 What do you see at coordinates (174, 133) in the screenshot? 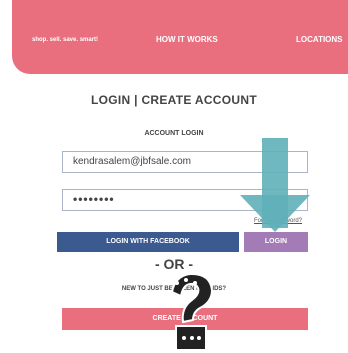
I see `account-login-label: ACCOUNT LOGIN` at bounding box center [174, 133].